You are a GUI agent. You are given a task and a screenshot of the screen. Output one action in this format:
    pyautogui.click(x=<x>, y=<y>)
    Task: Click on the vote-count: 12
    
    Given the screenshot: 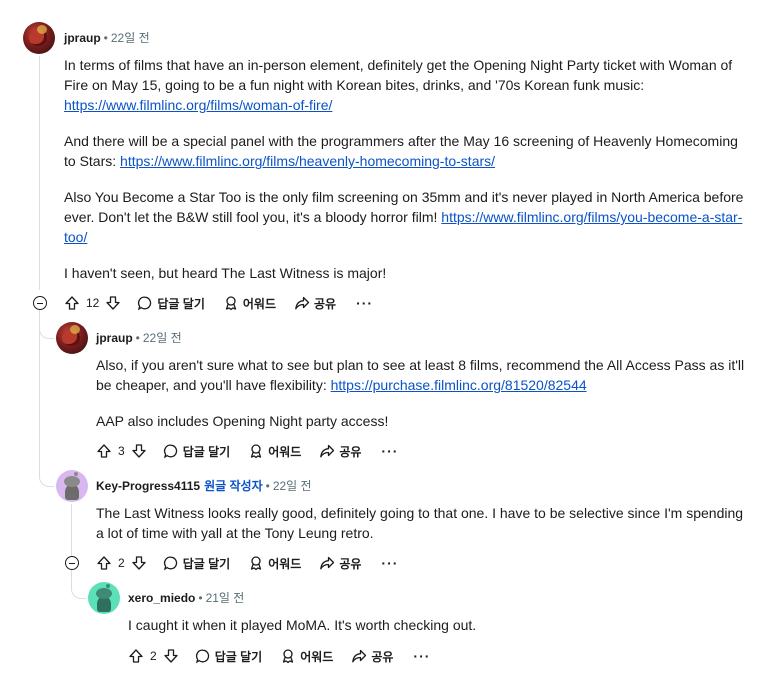 What is the action you would take?
    pyautogui.click(x=93, y=303)
    